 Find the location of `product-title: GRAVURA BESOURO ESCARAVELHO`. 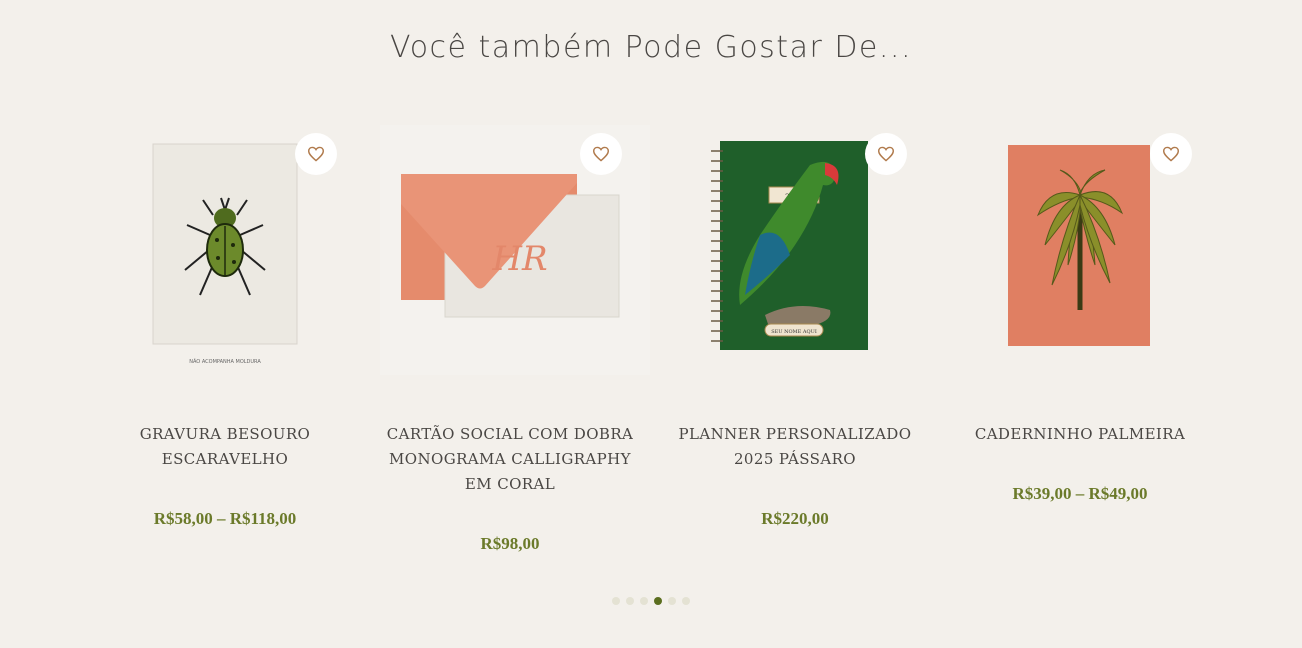

product-title: GRAVURA BESOURO ESCARAVELHO is located at coordinates (225, 447).